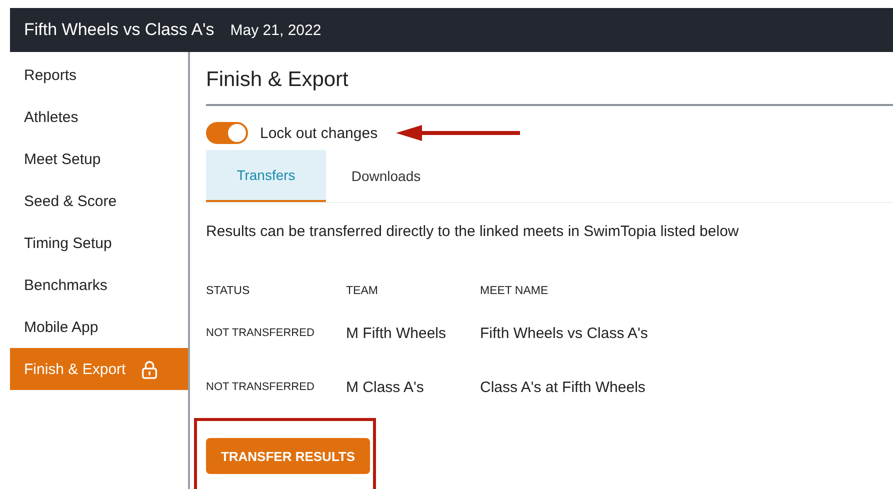 The image size is (893, 489). Describe the element at coordinates (278, 80) in the screenshot. I see `page-title: Finish & Export` at that location.